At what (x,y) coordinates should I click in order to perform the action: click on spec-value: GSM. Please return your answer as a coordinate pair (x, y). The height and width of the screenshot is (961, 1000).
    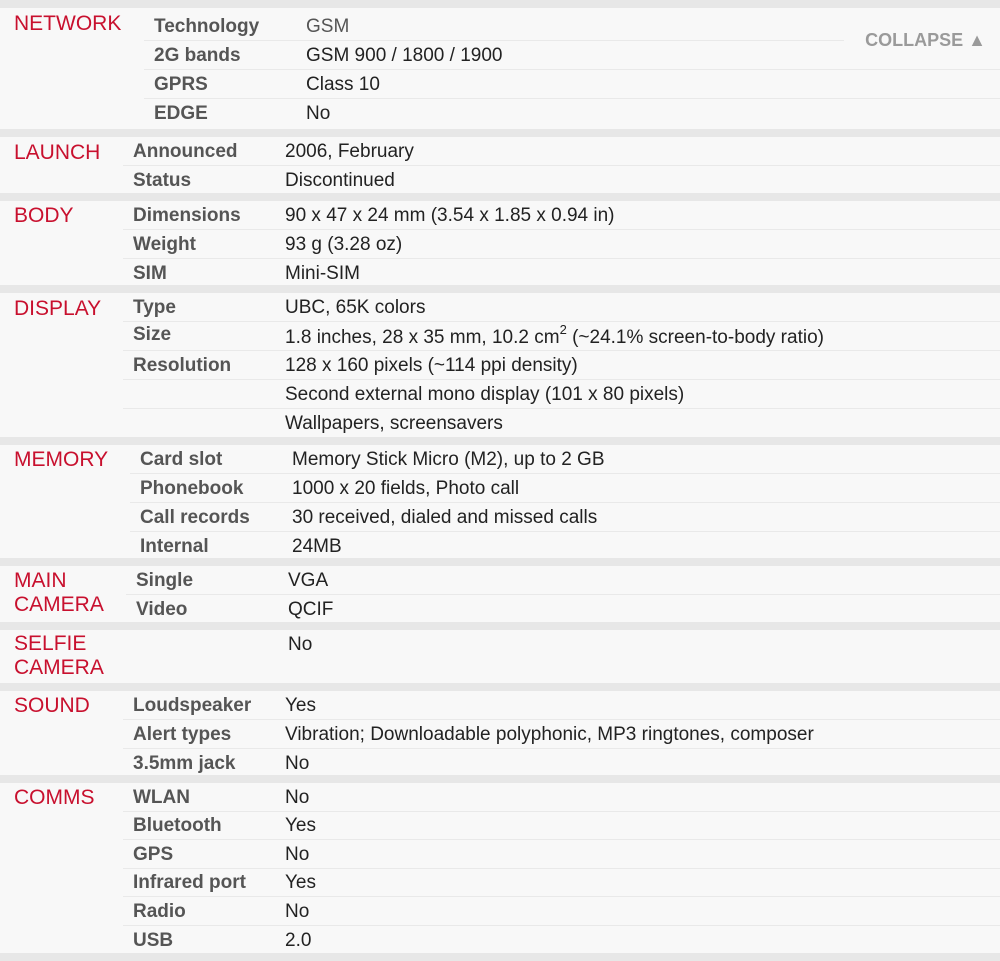
    Looking at the image, I should click on (328, 26).